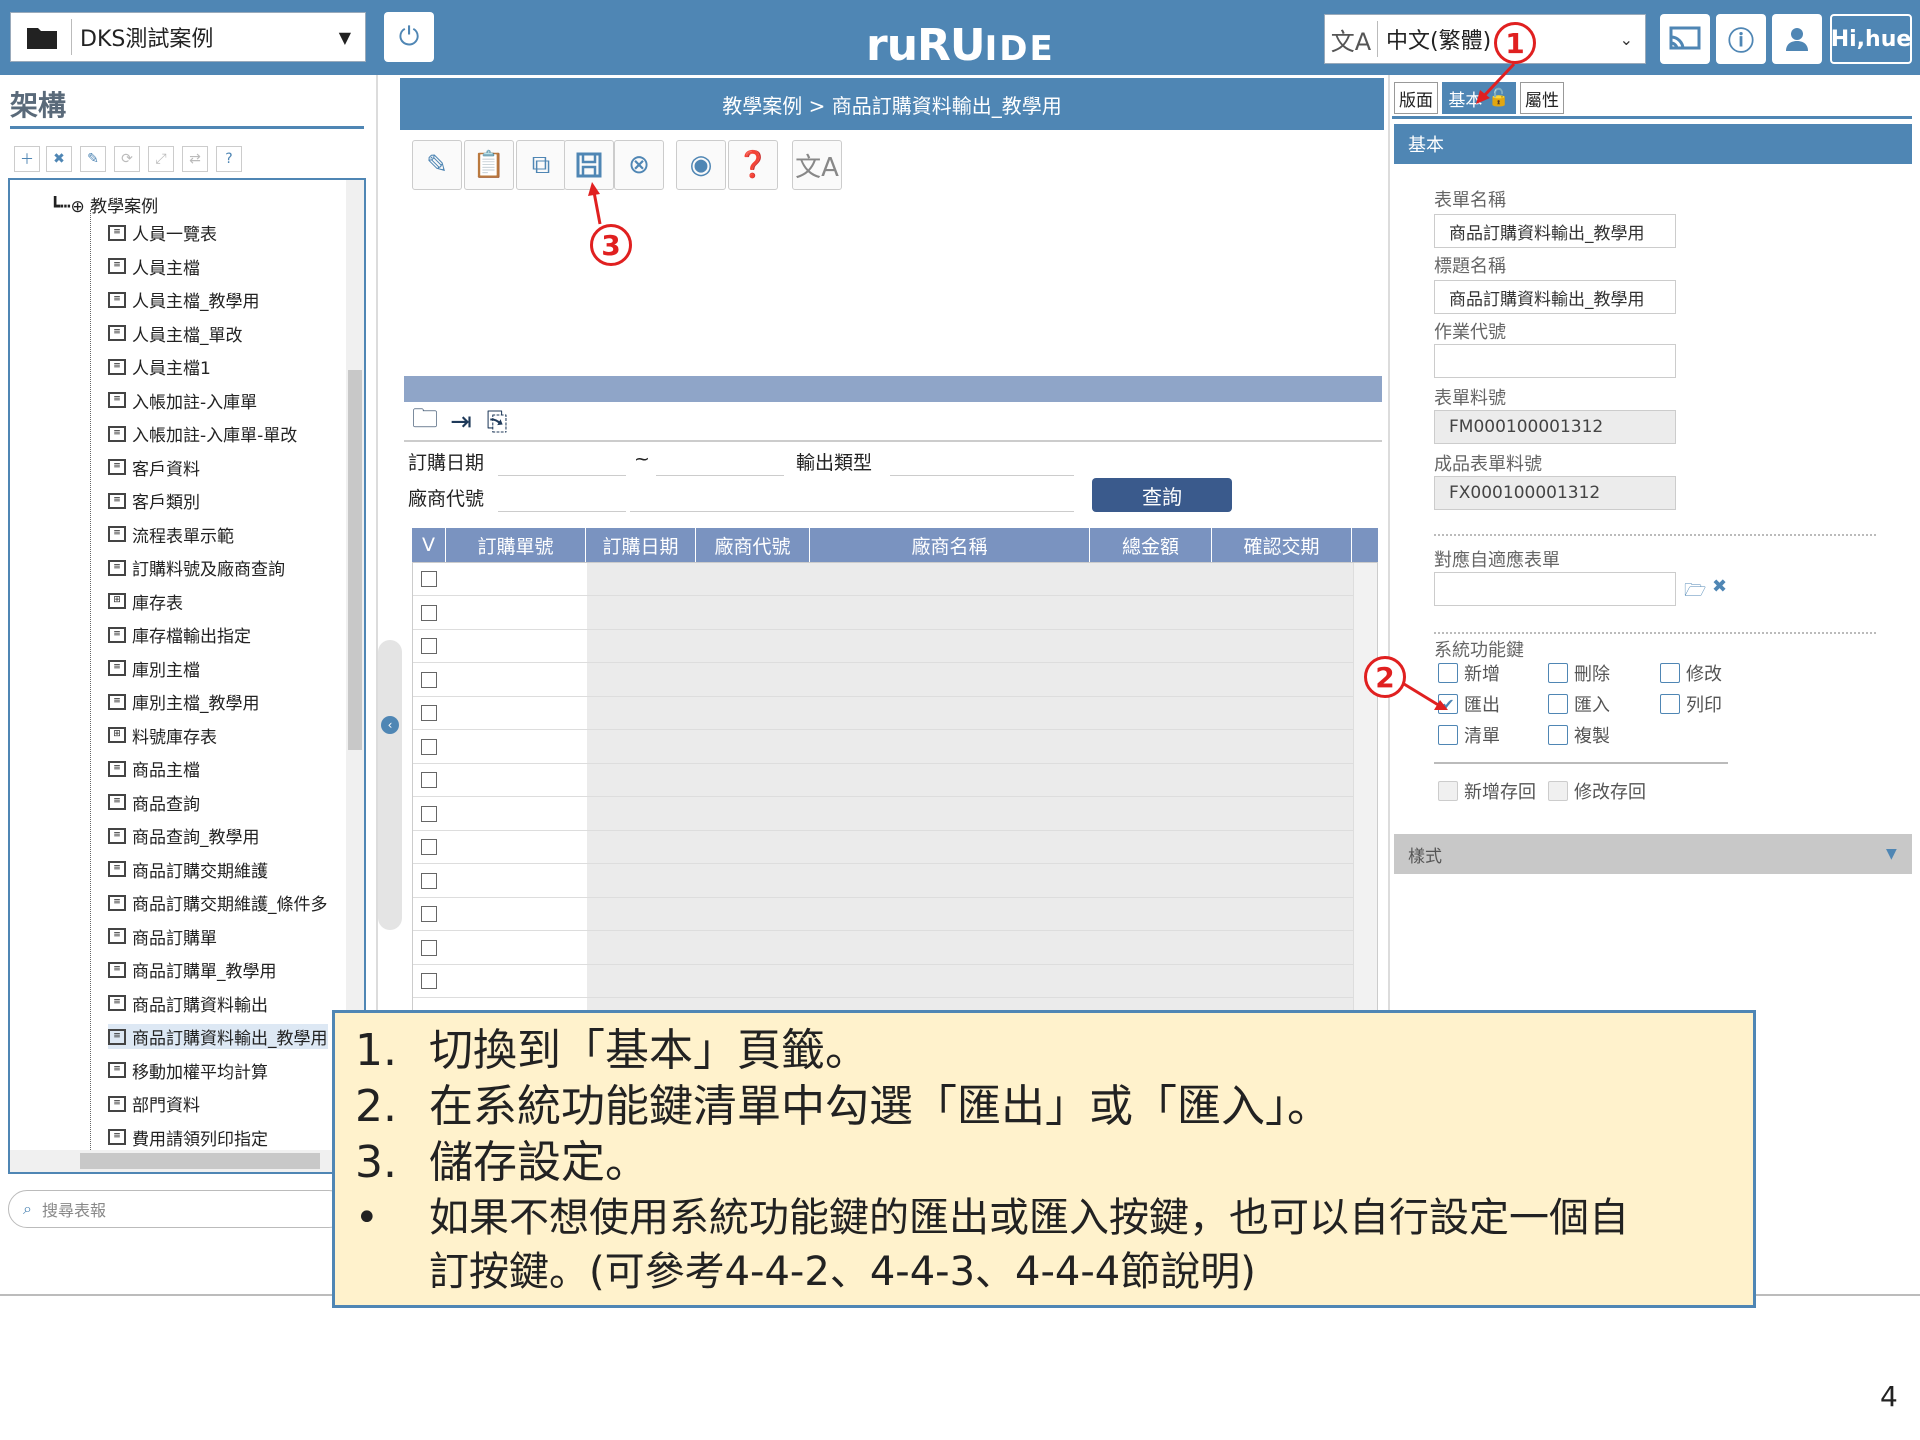 Image resolution: width=1920 pixels, height=1440 pixels. Describe the element at coordinates (1555, 297) in the screenshot. I see `title-name-input: 商品訂購資料輸出_教學用` at that location.